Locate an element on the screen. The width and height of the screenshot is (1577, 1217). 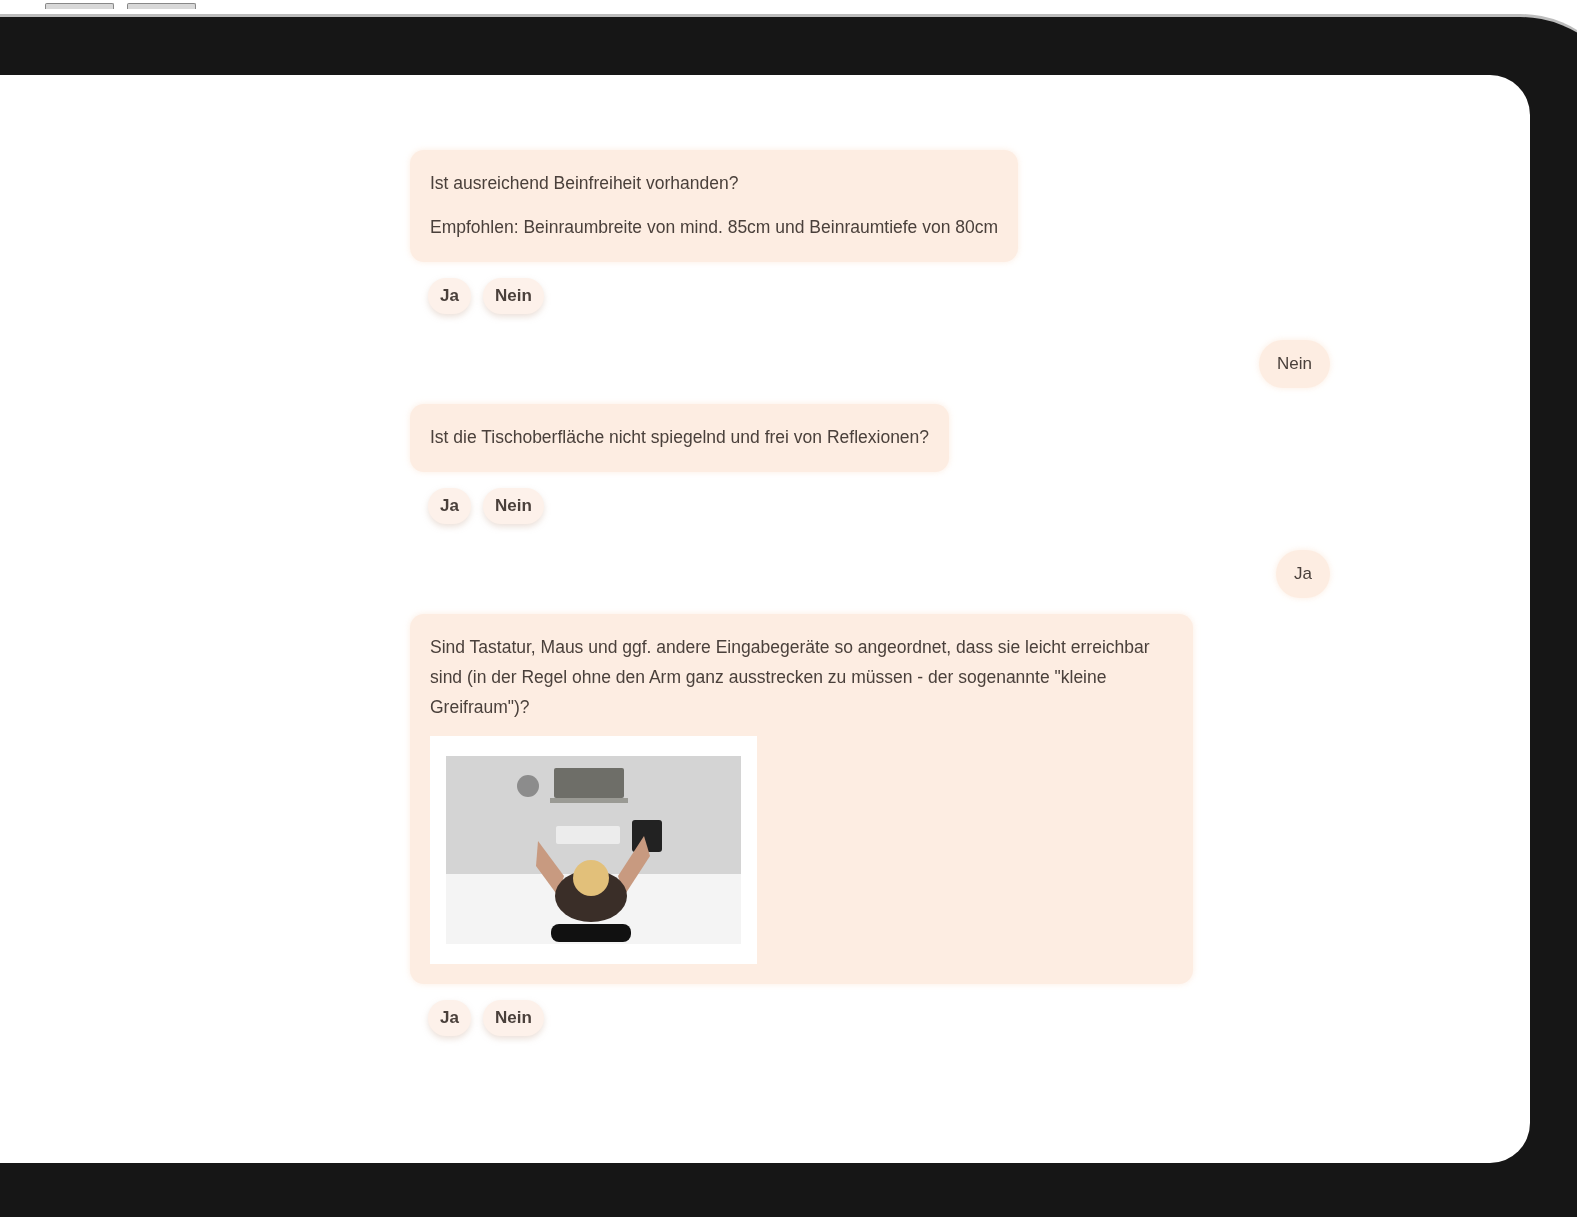
user-reply: Nein is located at coordinates (1294, 364).